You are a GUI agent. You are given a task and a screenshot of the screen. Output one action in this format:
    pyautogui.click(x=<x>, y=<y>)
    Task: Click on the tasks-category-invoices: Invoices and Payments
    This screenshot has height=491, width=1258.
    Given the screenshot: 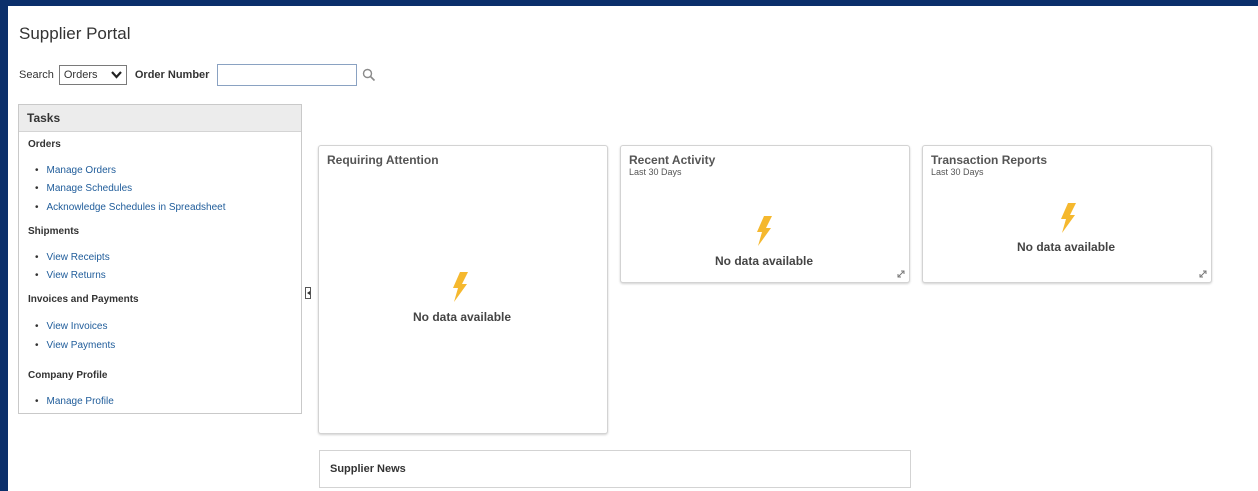 What is the action you would take?
    pyautogui.click(x=83, y=299)
    